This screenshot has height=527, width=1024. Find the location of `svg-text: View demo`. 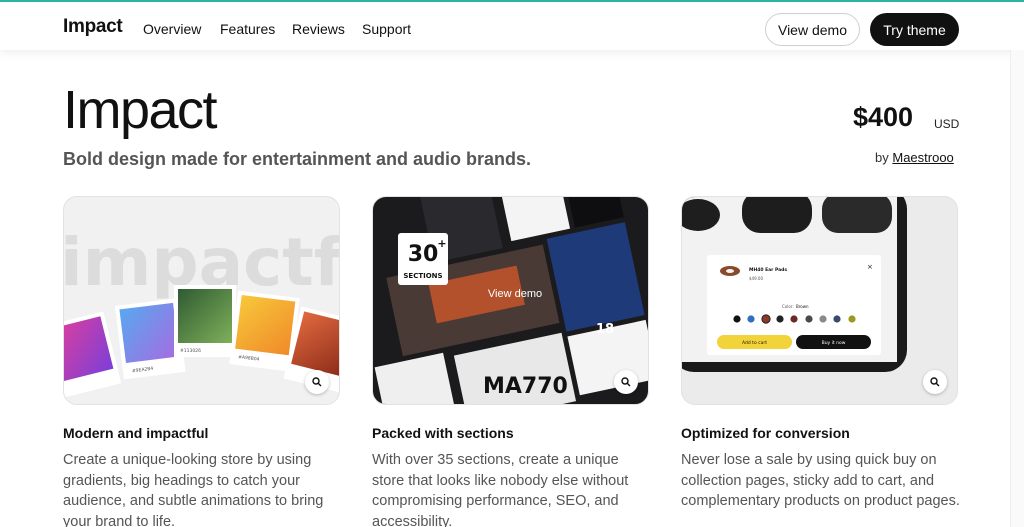

svg-text: View demo is located at coordinates (515, 294).